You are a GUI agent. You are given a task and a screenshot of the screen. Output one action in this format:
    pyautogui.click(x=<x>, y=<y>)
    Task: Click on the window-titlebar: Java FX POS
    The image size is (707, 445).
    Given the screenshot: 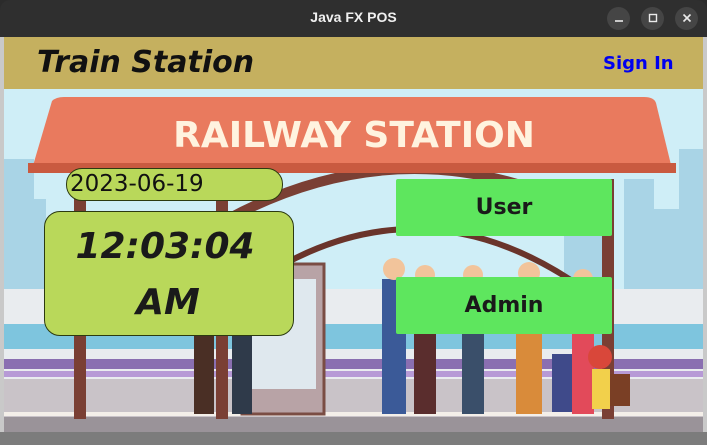 What is the action you would take?
    pyautogui.click(x=353, y=18)
    